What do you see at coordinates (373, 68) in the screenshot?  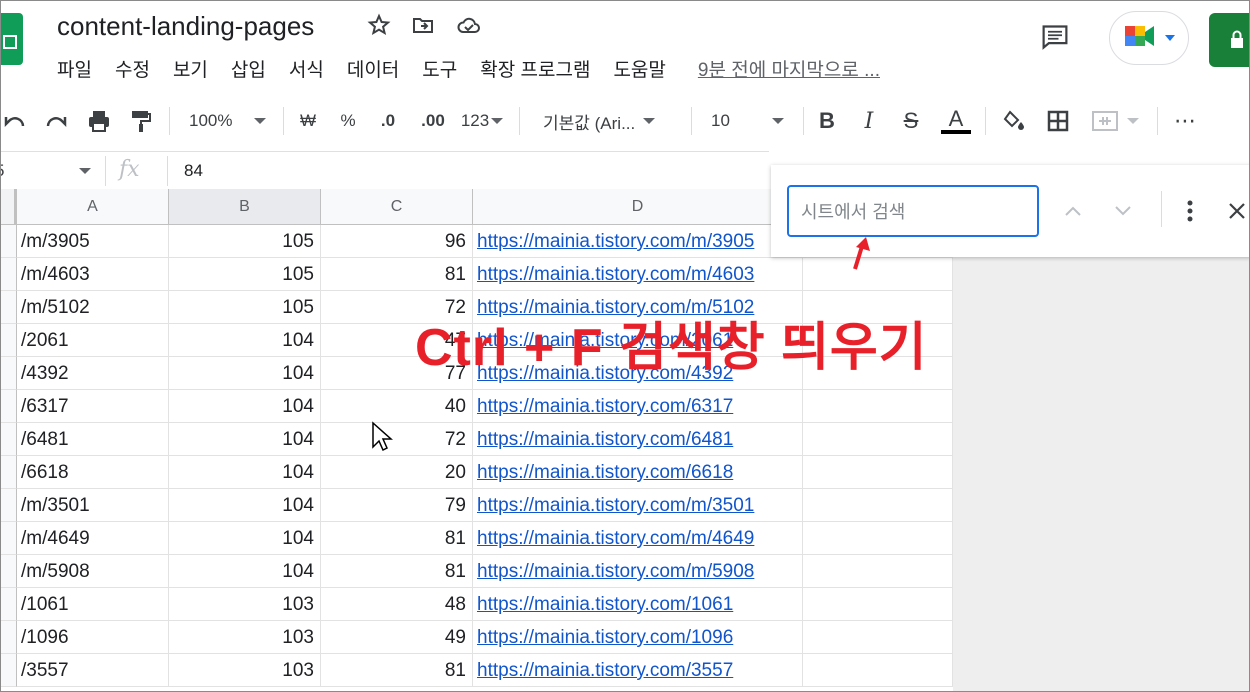 I see `menu-data: 데이터` at bounding box center [373, 68].